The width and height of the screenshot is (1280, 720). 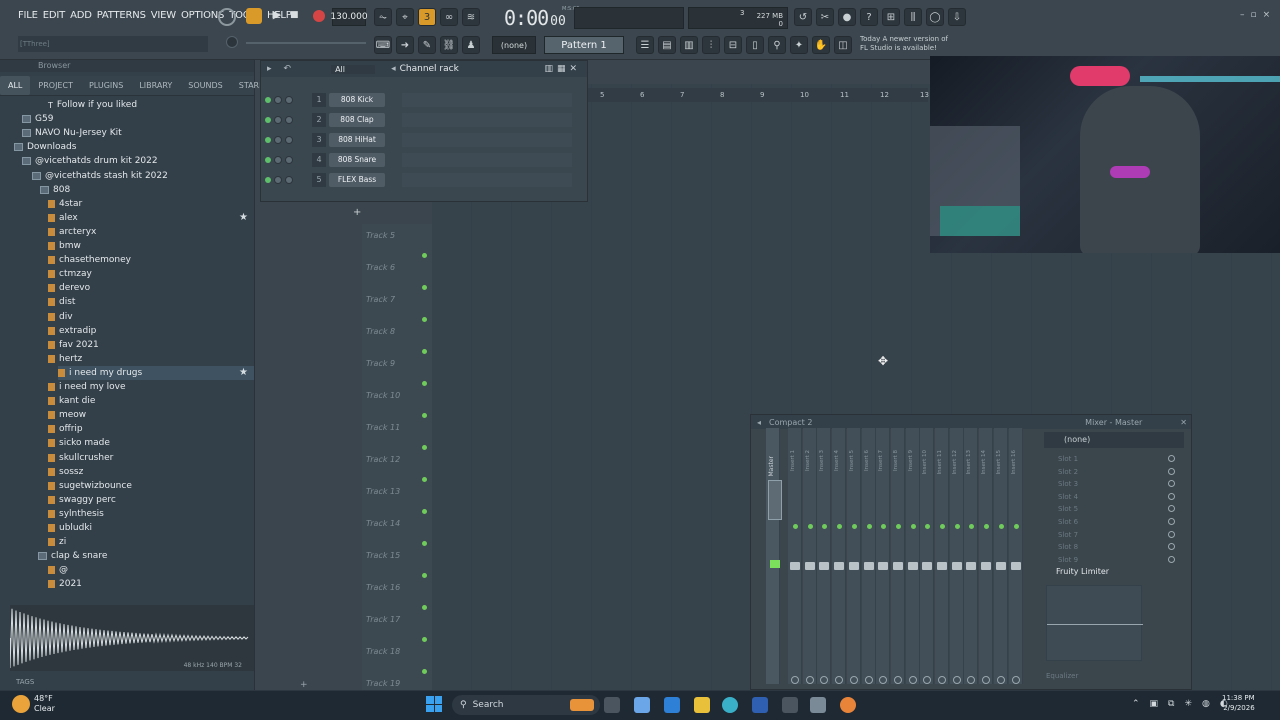 What do you see at coordinates (733, 45) in the screenshot?
I see `browser-icon: ⊟` at bounding box center [733, 45].